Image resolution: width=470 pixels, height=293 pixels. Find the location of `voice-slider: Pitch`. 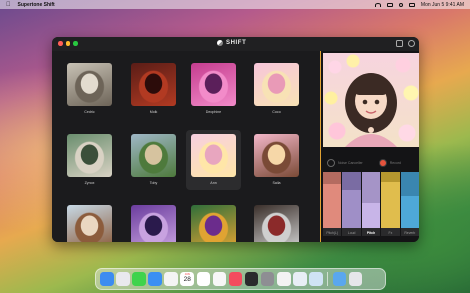

voice-slider: Pitch is located at coordinates (371, 204).